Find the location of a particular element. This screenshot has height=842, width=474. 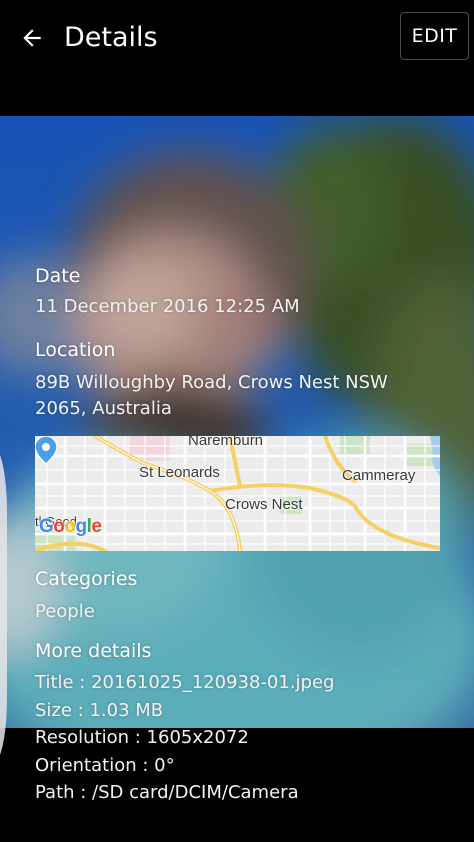

google-letter: G is located at coordinates (46, 526).